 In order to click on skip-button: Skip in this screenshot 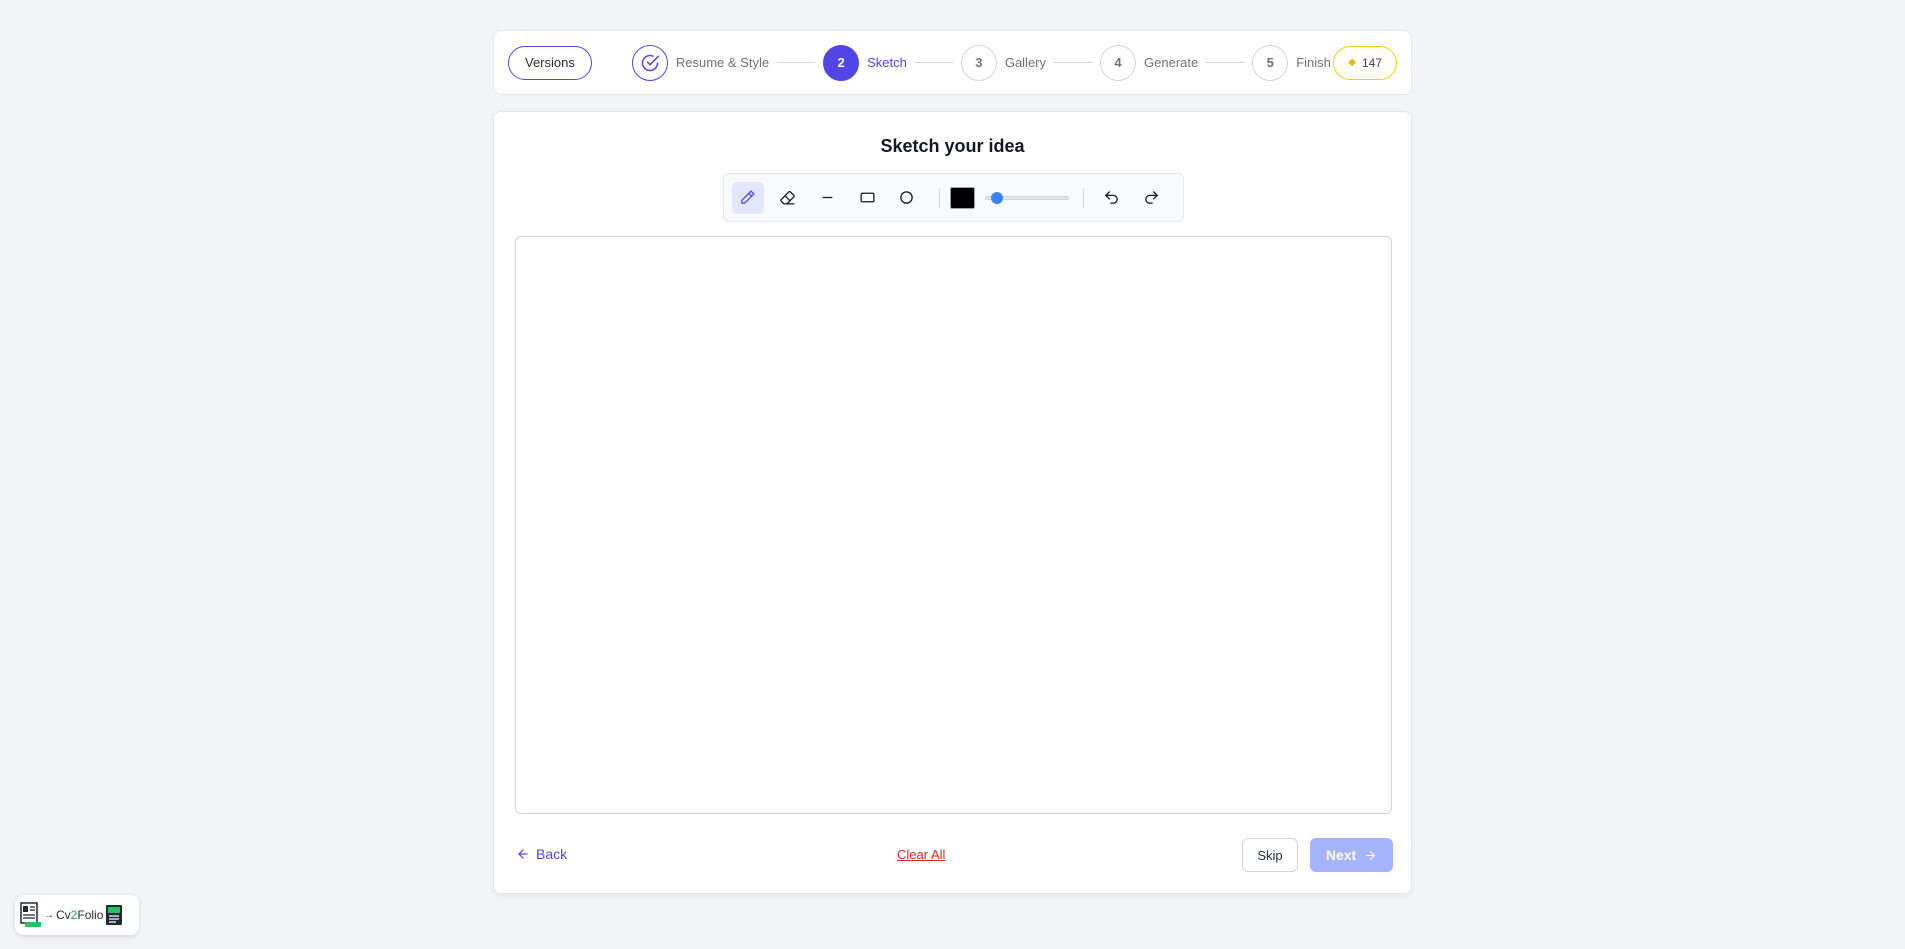, I will do `click(1270, 855)`.